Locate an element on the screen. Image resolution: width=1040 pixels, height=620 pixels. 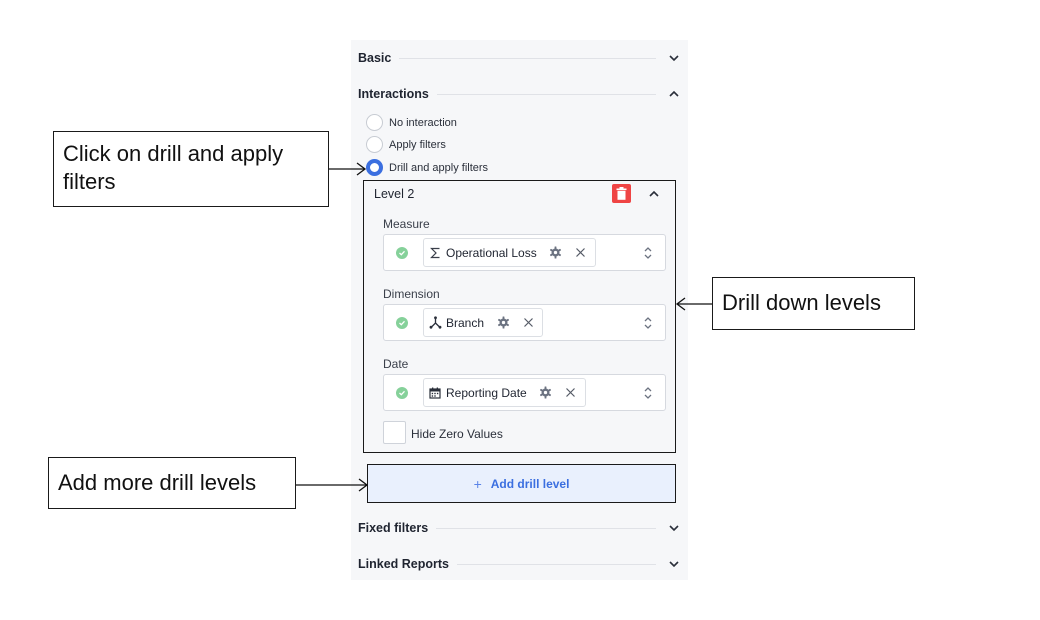
date-chip: Reporting Date is located at coordinates (504, 392).